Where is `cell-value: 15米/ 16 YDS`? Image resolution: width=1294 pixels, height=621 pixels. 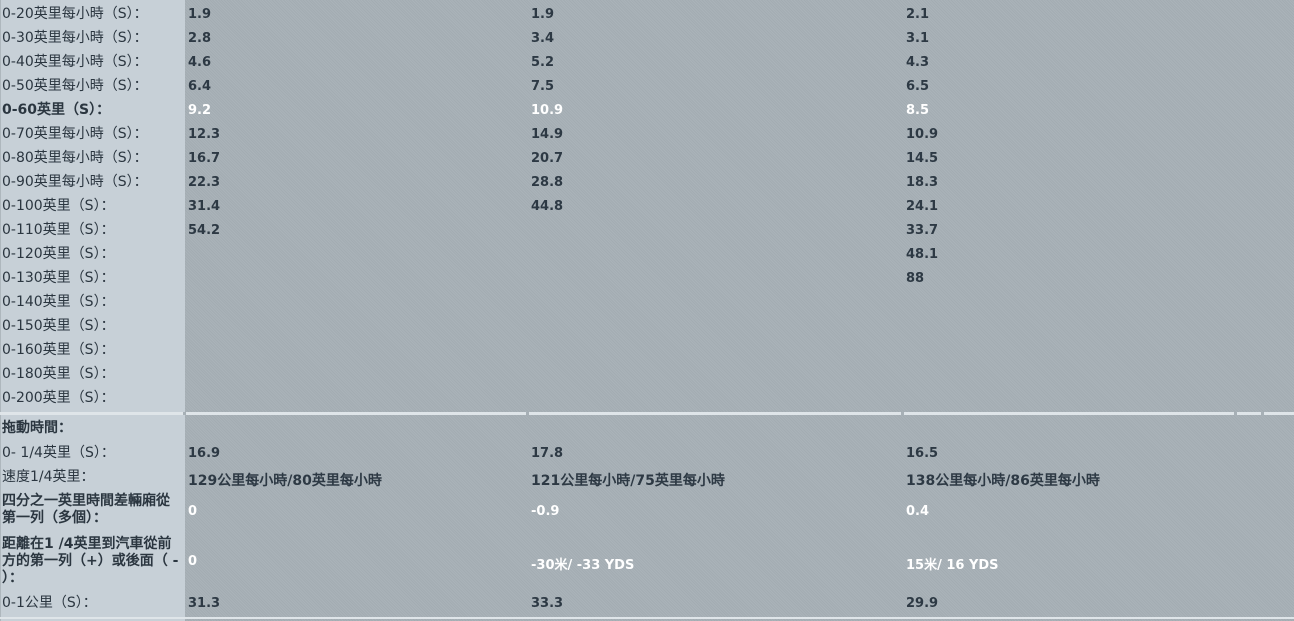 cell-value: 15米/ 16 YDS is located at coordinates (952, 565).